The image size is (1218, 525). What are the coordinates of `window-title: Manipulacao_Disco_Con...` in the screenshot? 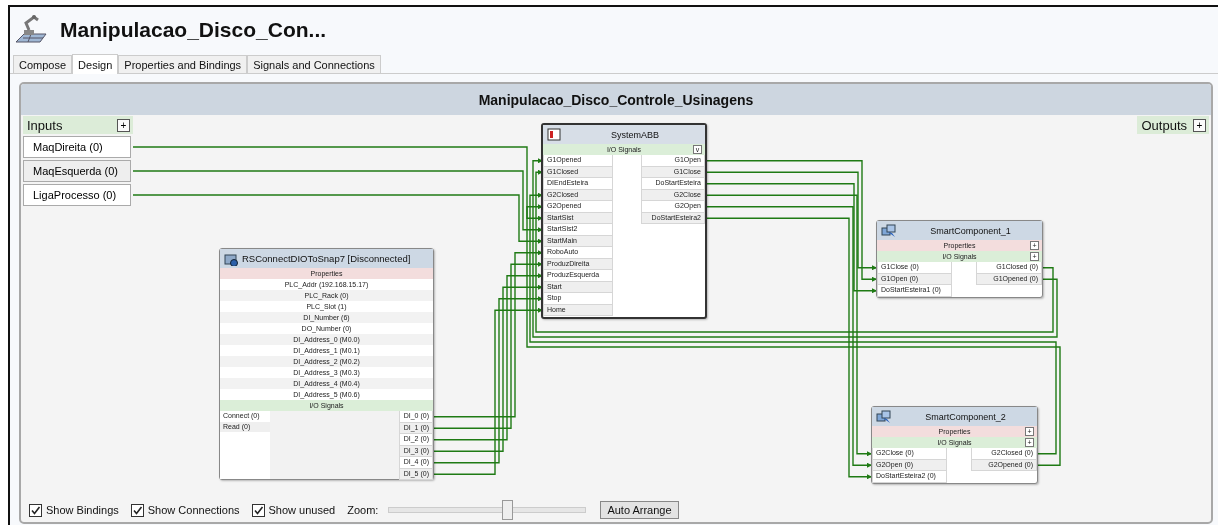 It's located at (193, 30).